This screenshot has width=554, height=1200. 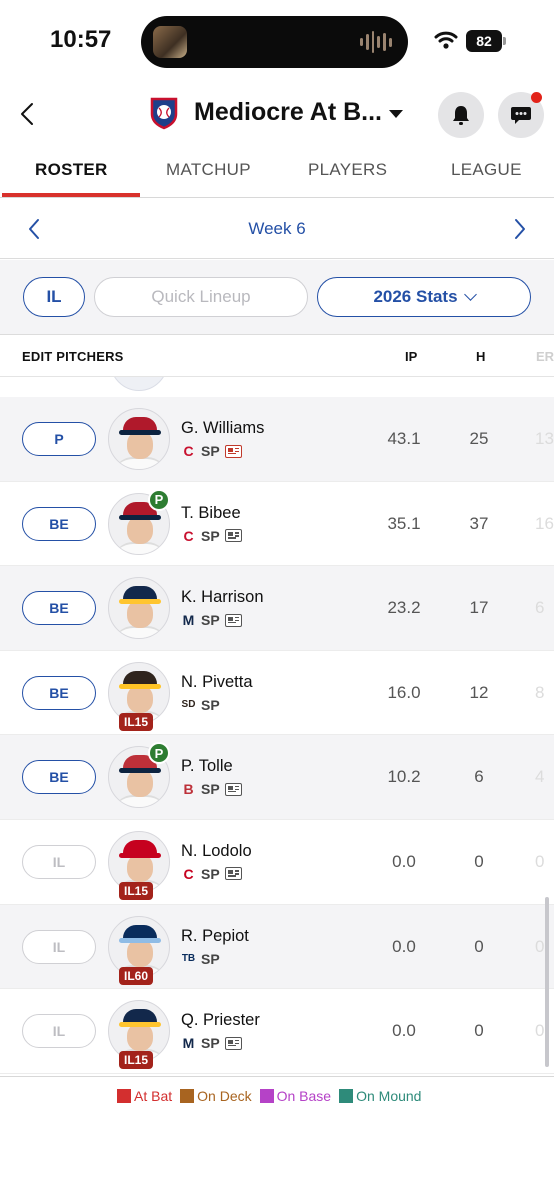 I want to click on il-filter-button: IL, so click(x=54, y=297).